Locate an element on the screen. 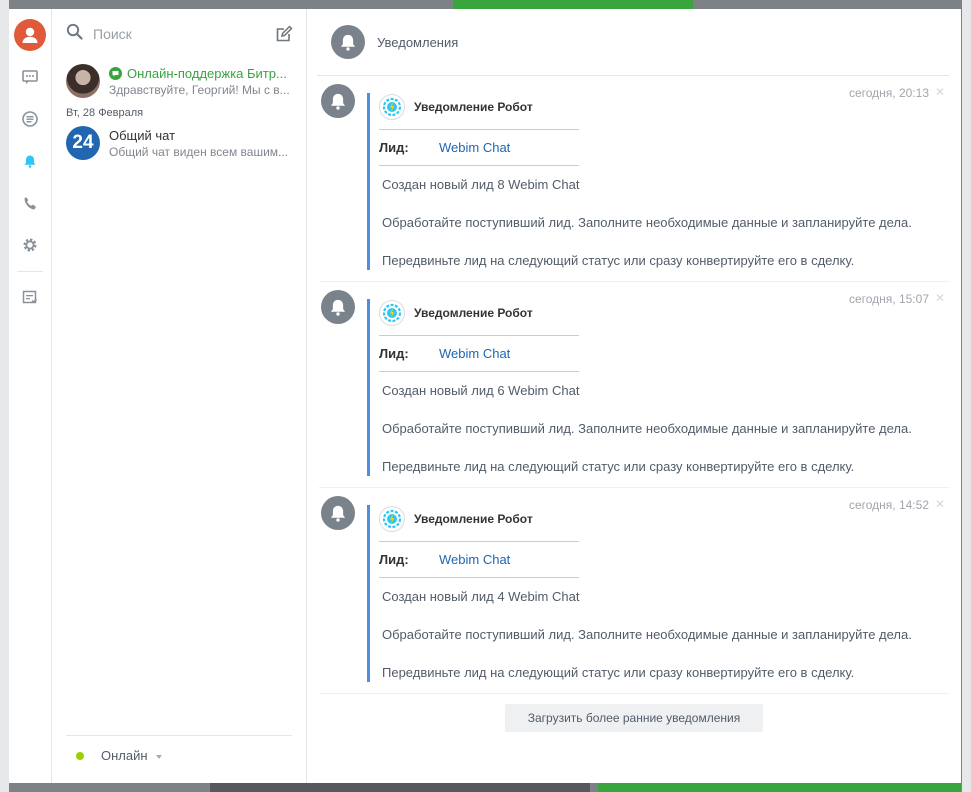 The image size is (971, 792). background-page-bottom-dark is located at coordinates (400, 787).